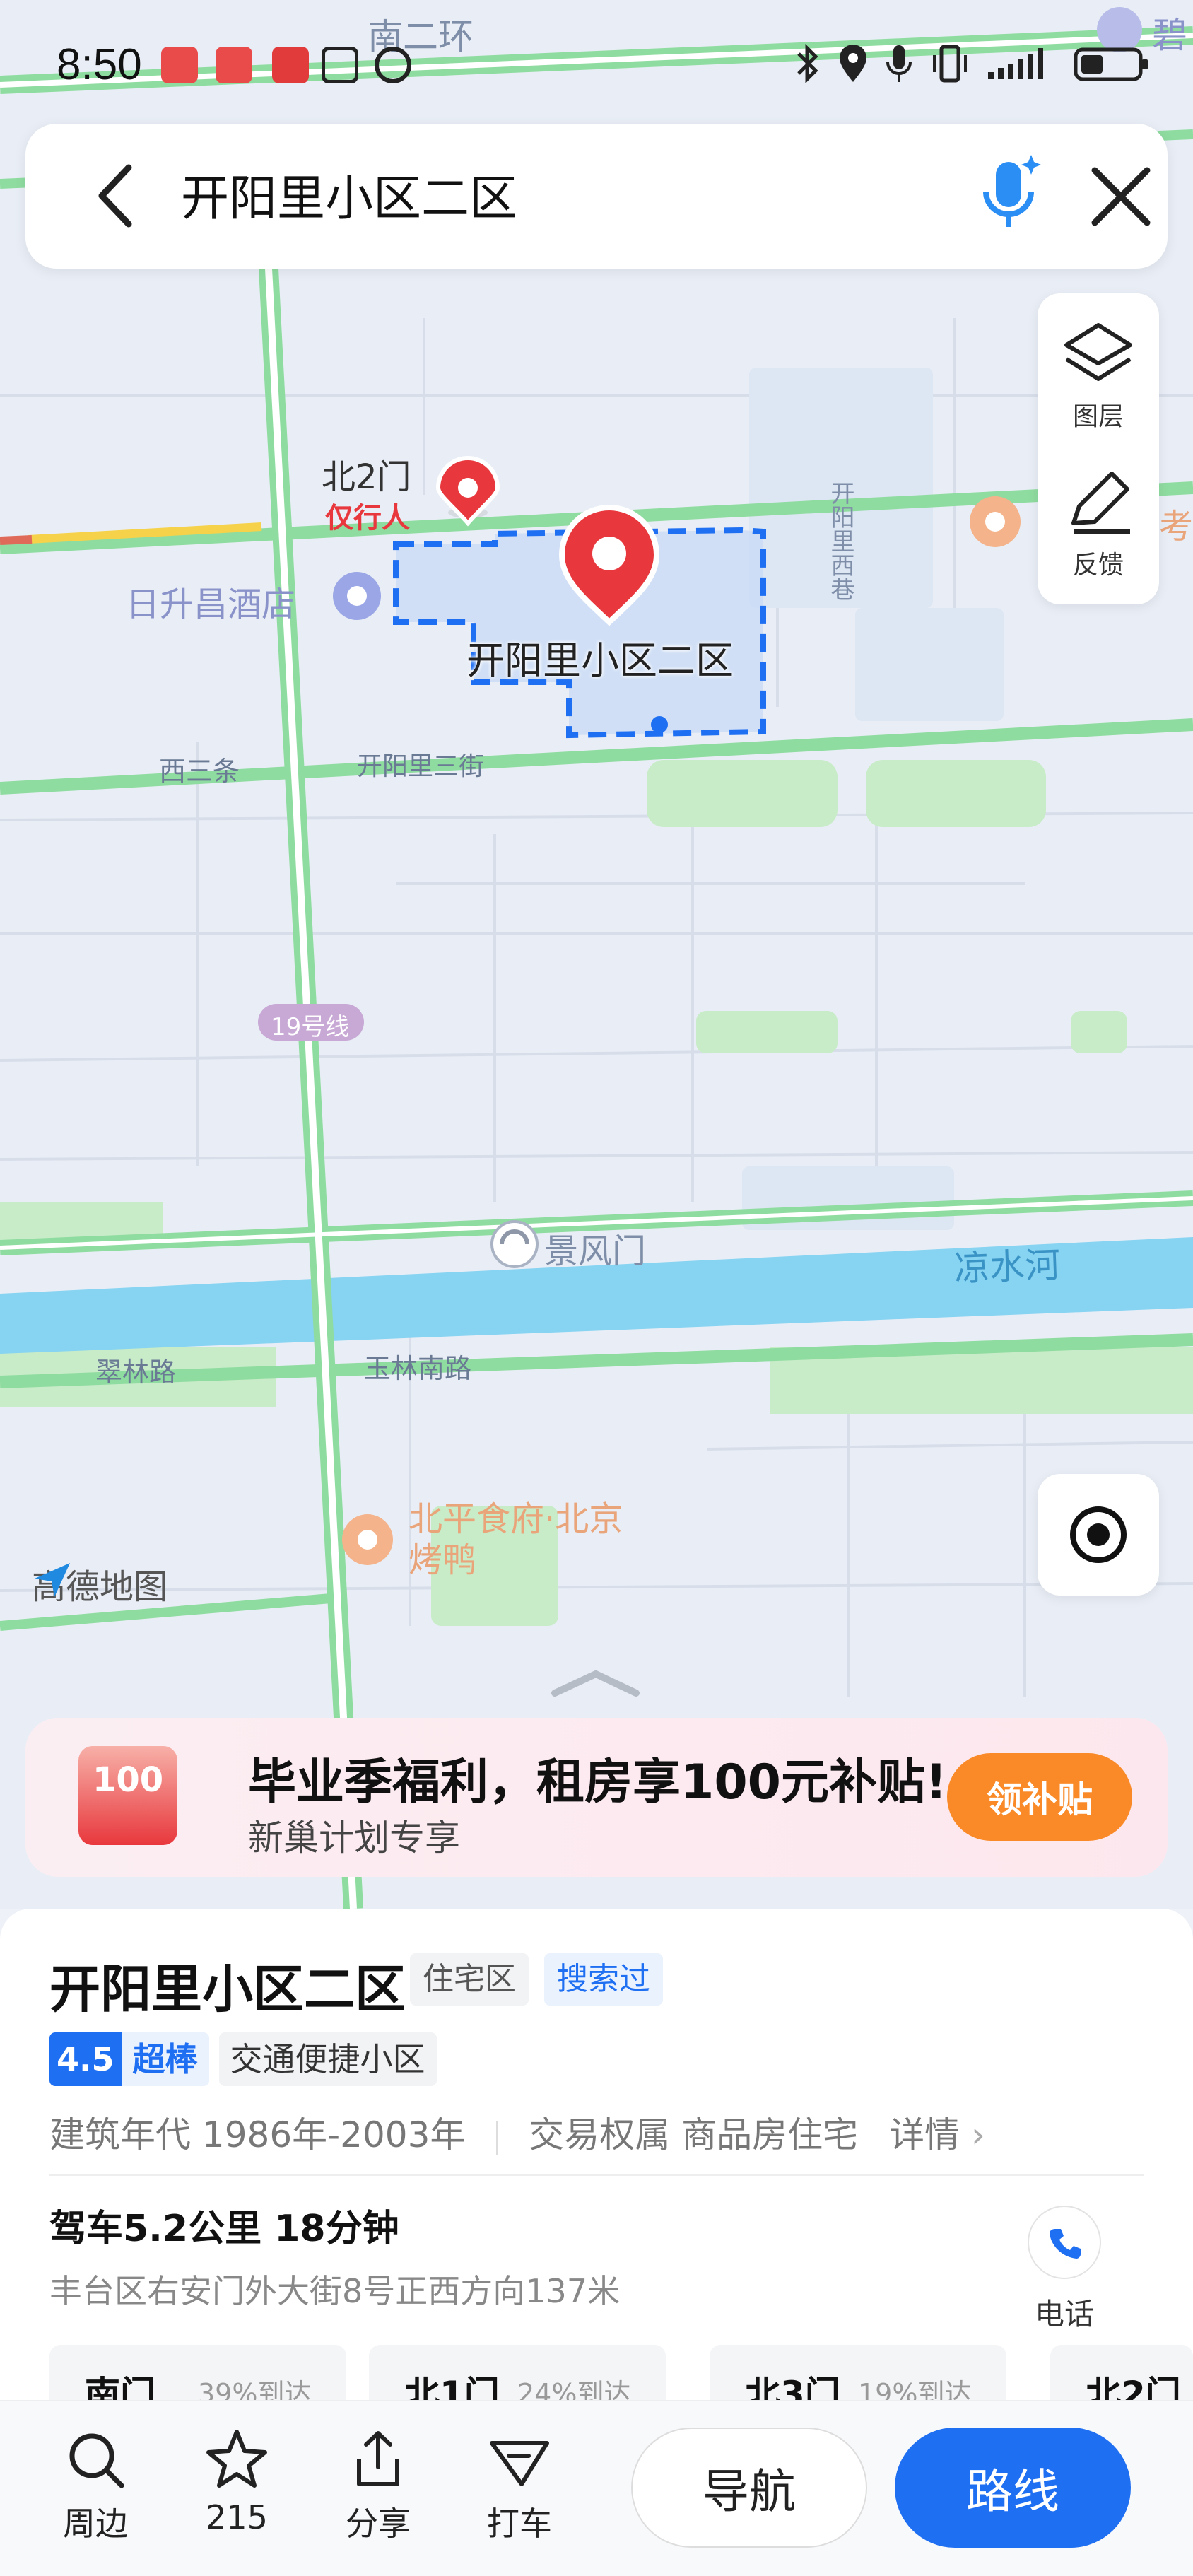 The width and height of the screenshot is (1193, 2576). I want to click on share-icon, so click(378, 2458).